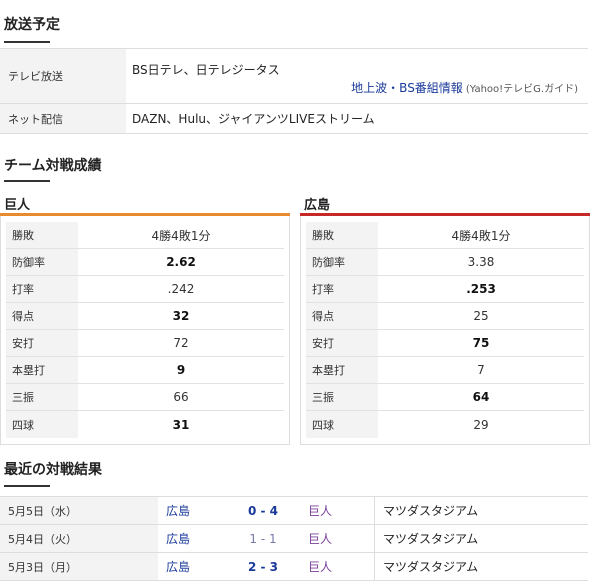  Describe the element at coordinates (181, 235) in the screenshot. I see `giants-stat-value: 4勝4敗1分` at that location.